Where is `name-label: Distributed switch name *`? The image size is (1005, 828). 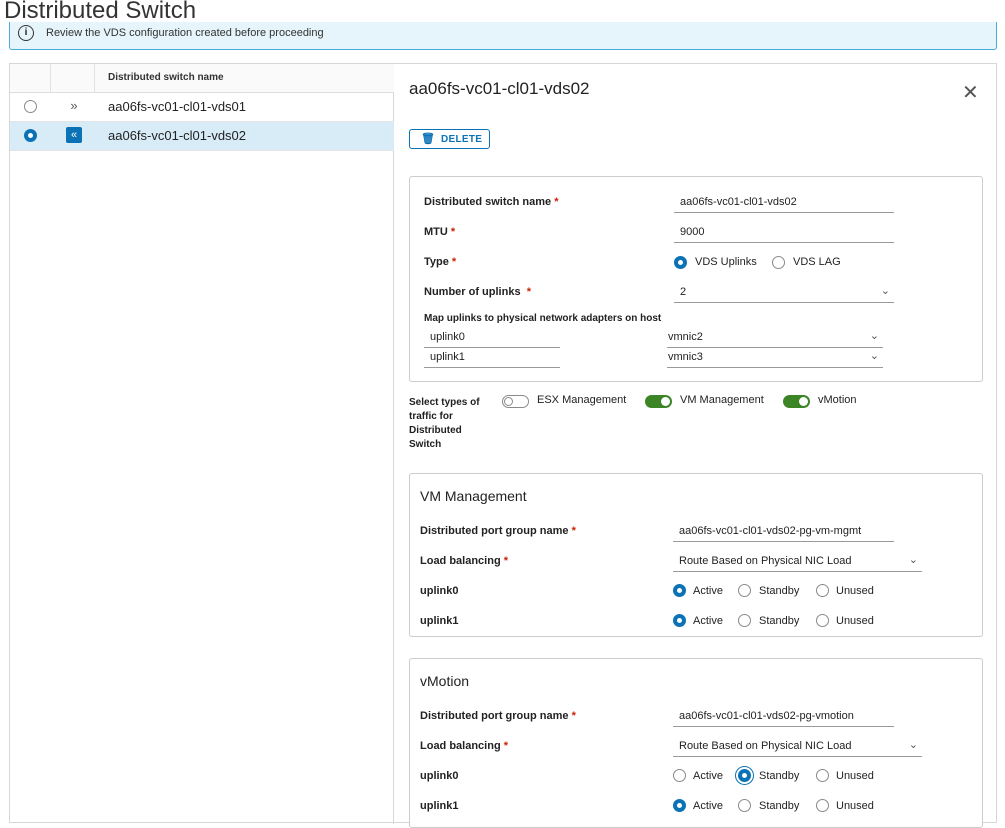
name-label: Distributed switch name * is located at coordinates (491, 202).